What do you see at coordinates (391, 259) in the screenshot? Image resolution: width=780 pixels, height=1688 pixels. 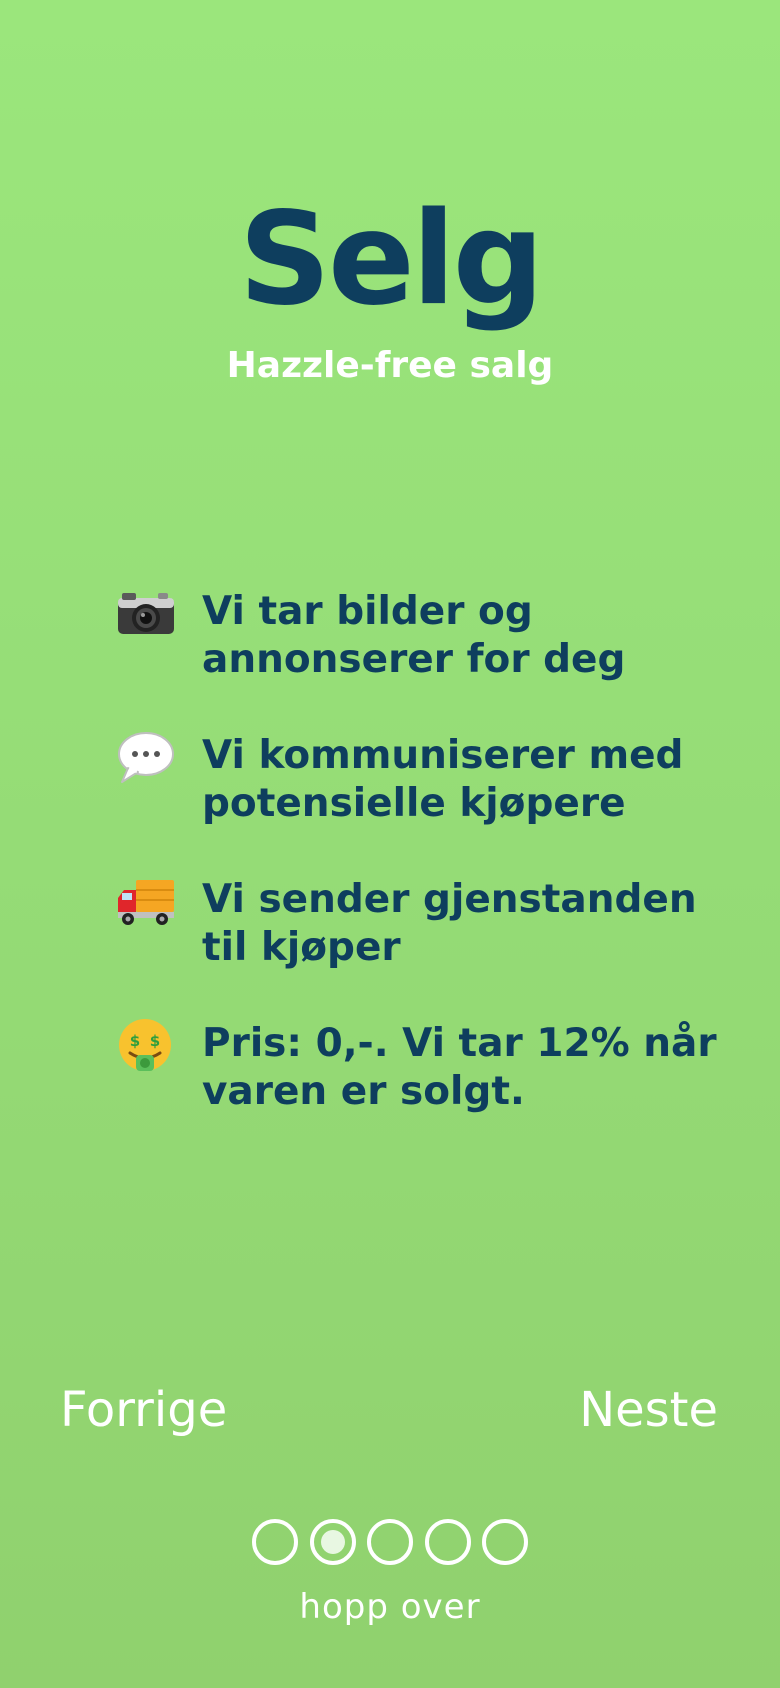 I see `page-title: Selg` at bounding box center [391, 259].